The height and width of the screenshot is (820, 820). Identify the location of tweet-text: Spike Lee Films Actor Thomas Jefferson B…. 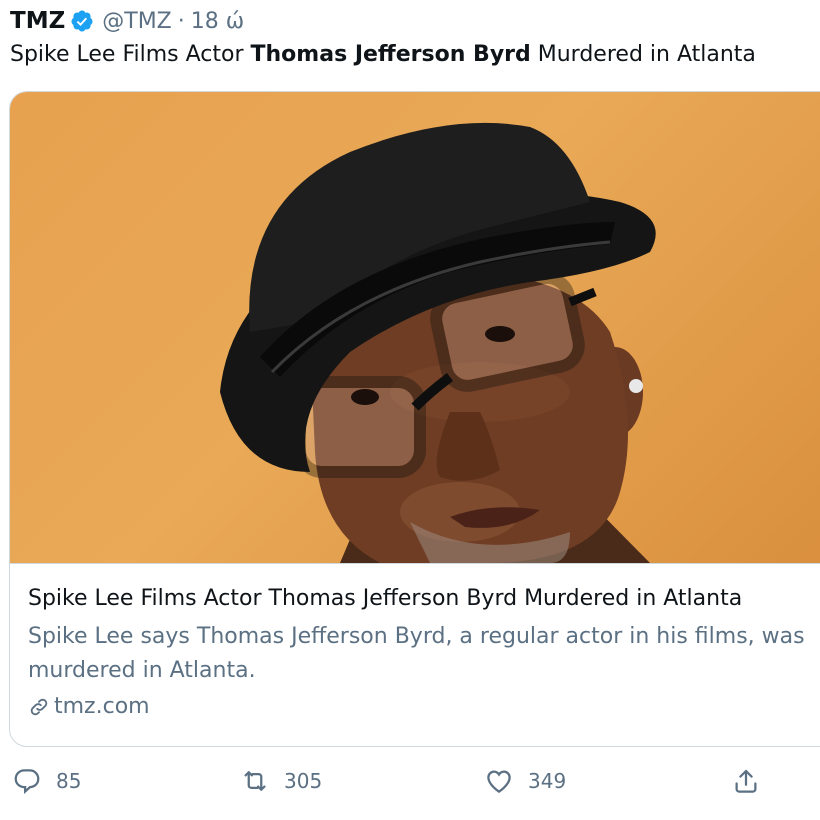
(383, 54).